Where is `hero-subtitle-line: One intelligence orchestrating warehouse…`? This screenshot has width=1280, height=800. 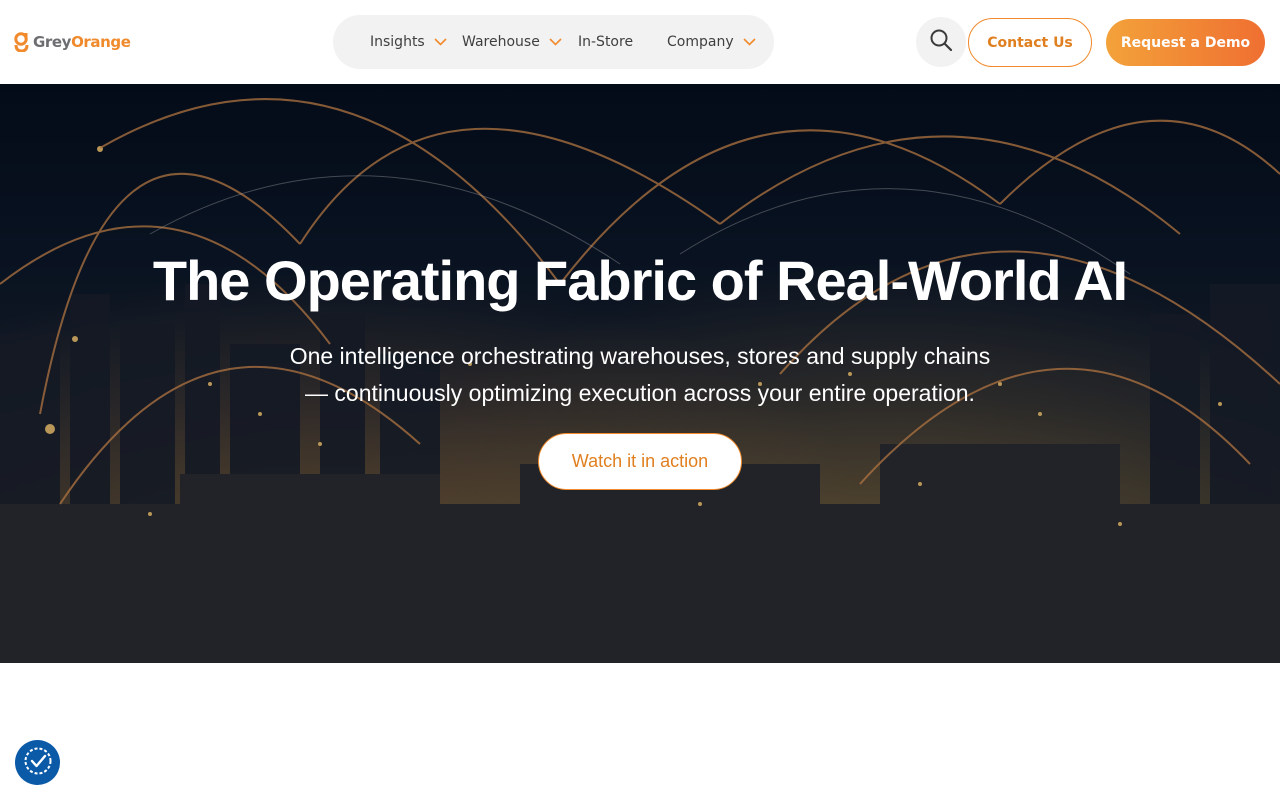
hero-subtitle-line: One intelligence orchestrating warehouse… is located at coordinates (640, 356).